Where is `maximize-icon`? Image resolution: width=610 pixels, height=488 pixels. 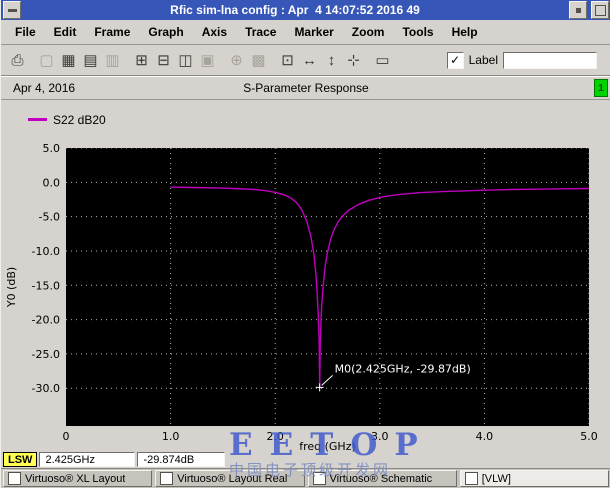
maximize-icon is located at coordinates (600, 10).